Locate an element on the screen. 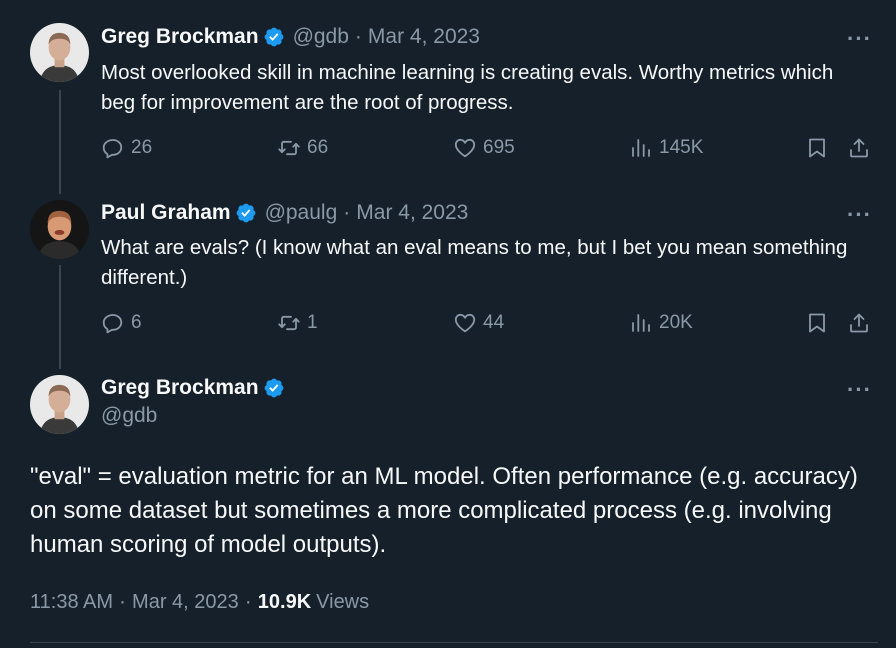 The image size is (896, 648). views-label: Views is located at coordinates (343, 601).